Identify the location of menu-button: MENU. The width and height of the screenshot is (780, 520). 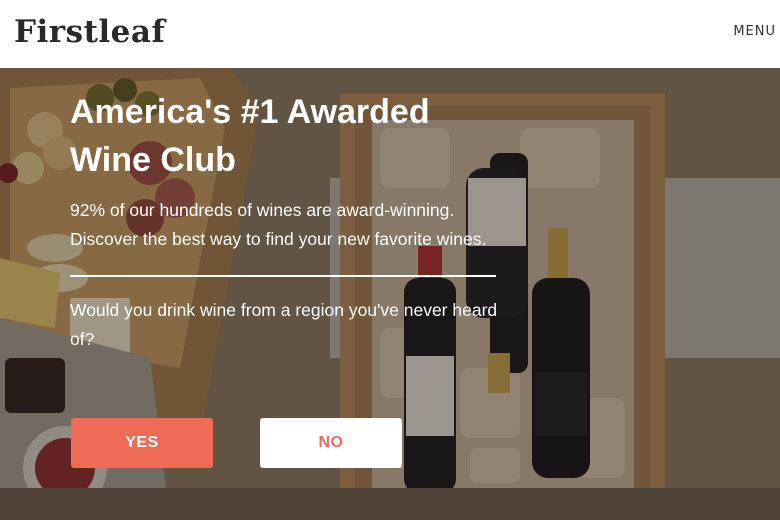
(754, 31).